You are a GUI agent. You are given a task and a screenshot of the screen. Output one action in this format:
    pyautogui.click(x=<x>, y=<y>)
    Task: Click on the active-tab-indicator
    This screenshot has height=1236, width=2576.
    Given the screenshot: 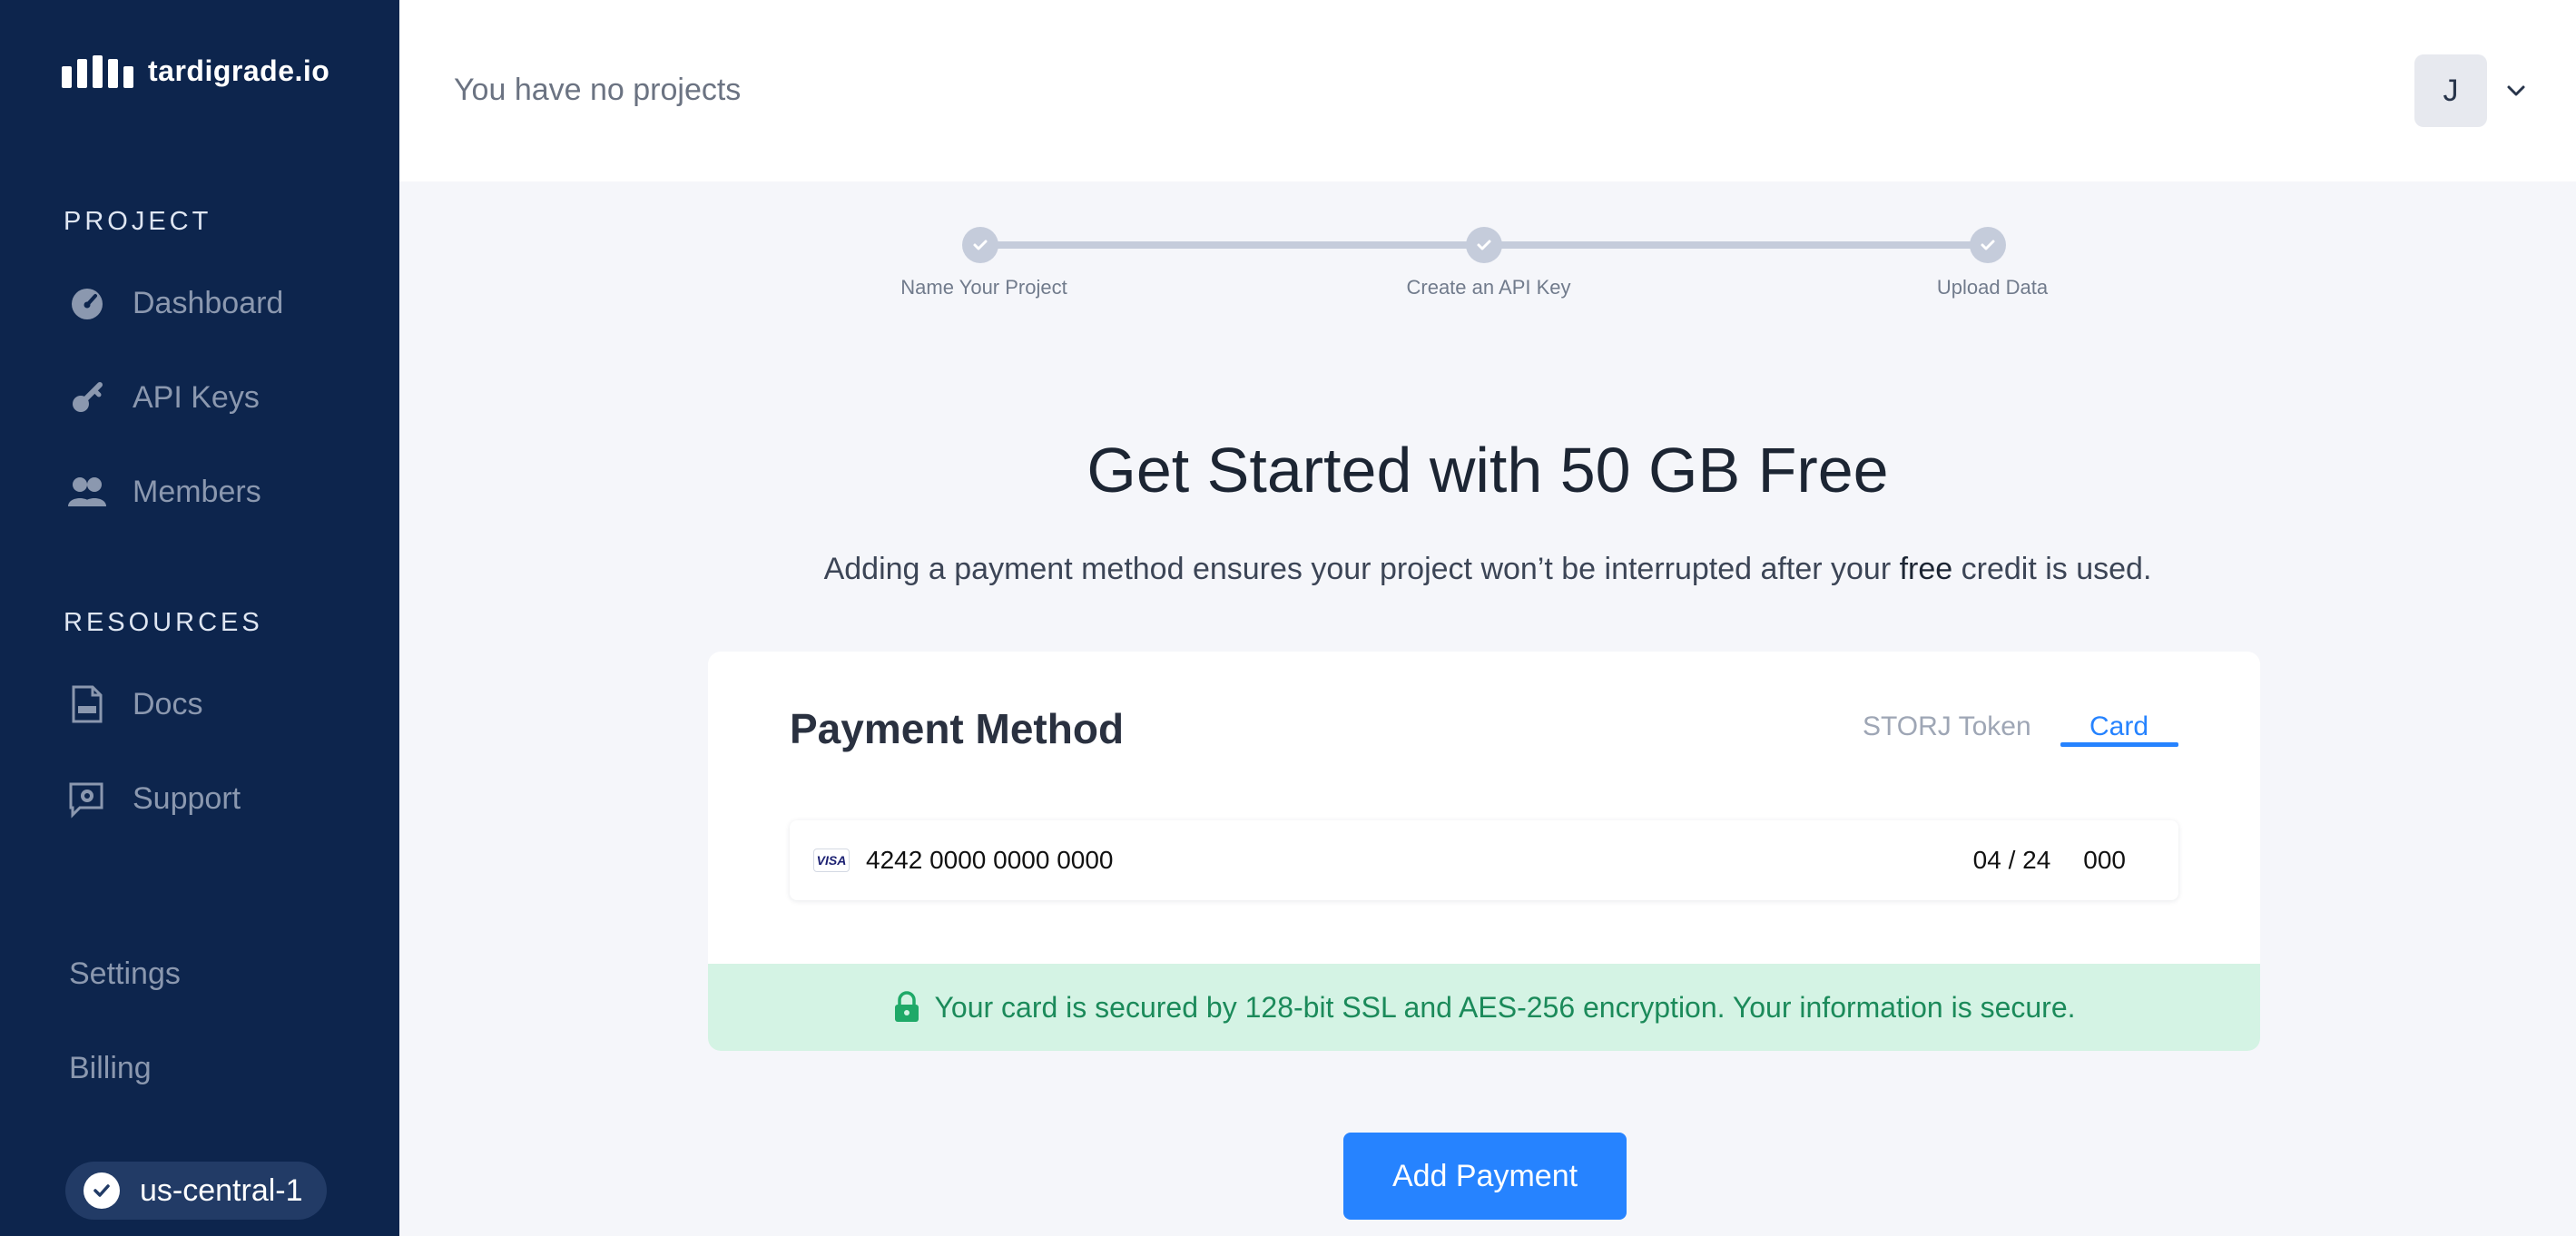 What is the action you would take?
    pyautogui.click(x=2119, y=744)
    